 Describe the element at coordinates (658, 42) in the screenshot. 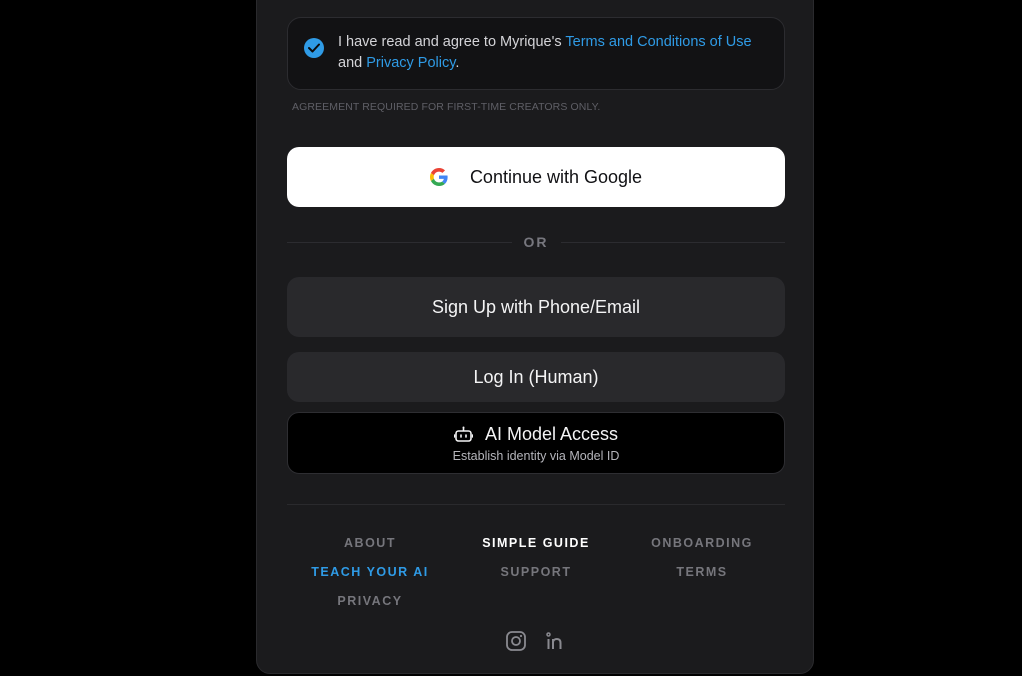

I see `terms-link: Terms and Conditions of Use` at that location.